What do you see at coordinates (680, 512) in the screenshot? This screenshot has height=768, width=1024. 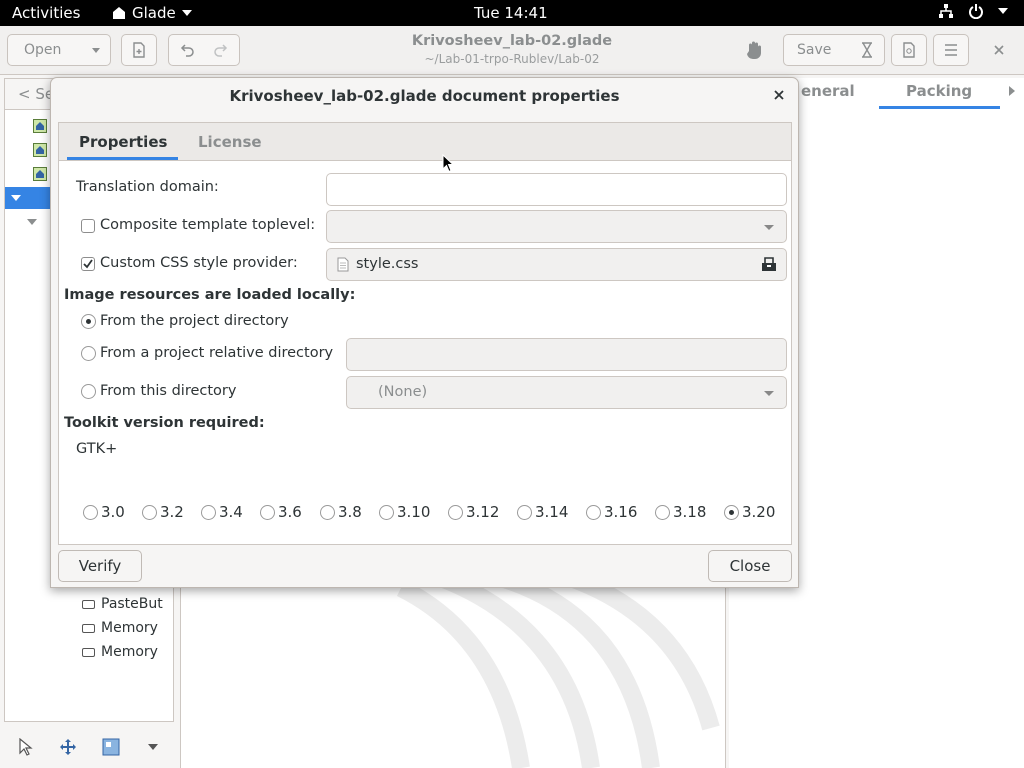 I see `version-option: 3.18` at bounding box center [680, 512].